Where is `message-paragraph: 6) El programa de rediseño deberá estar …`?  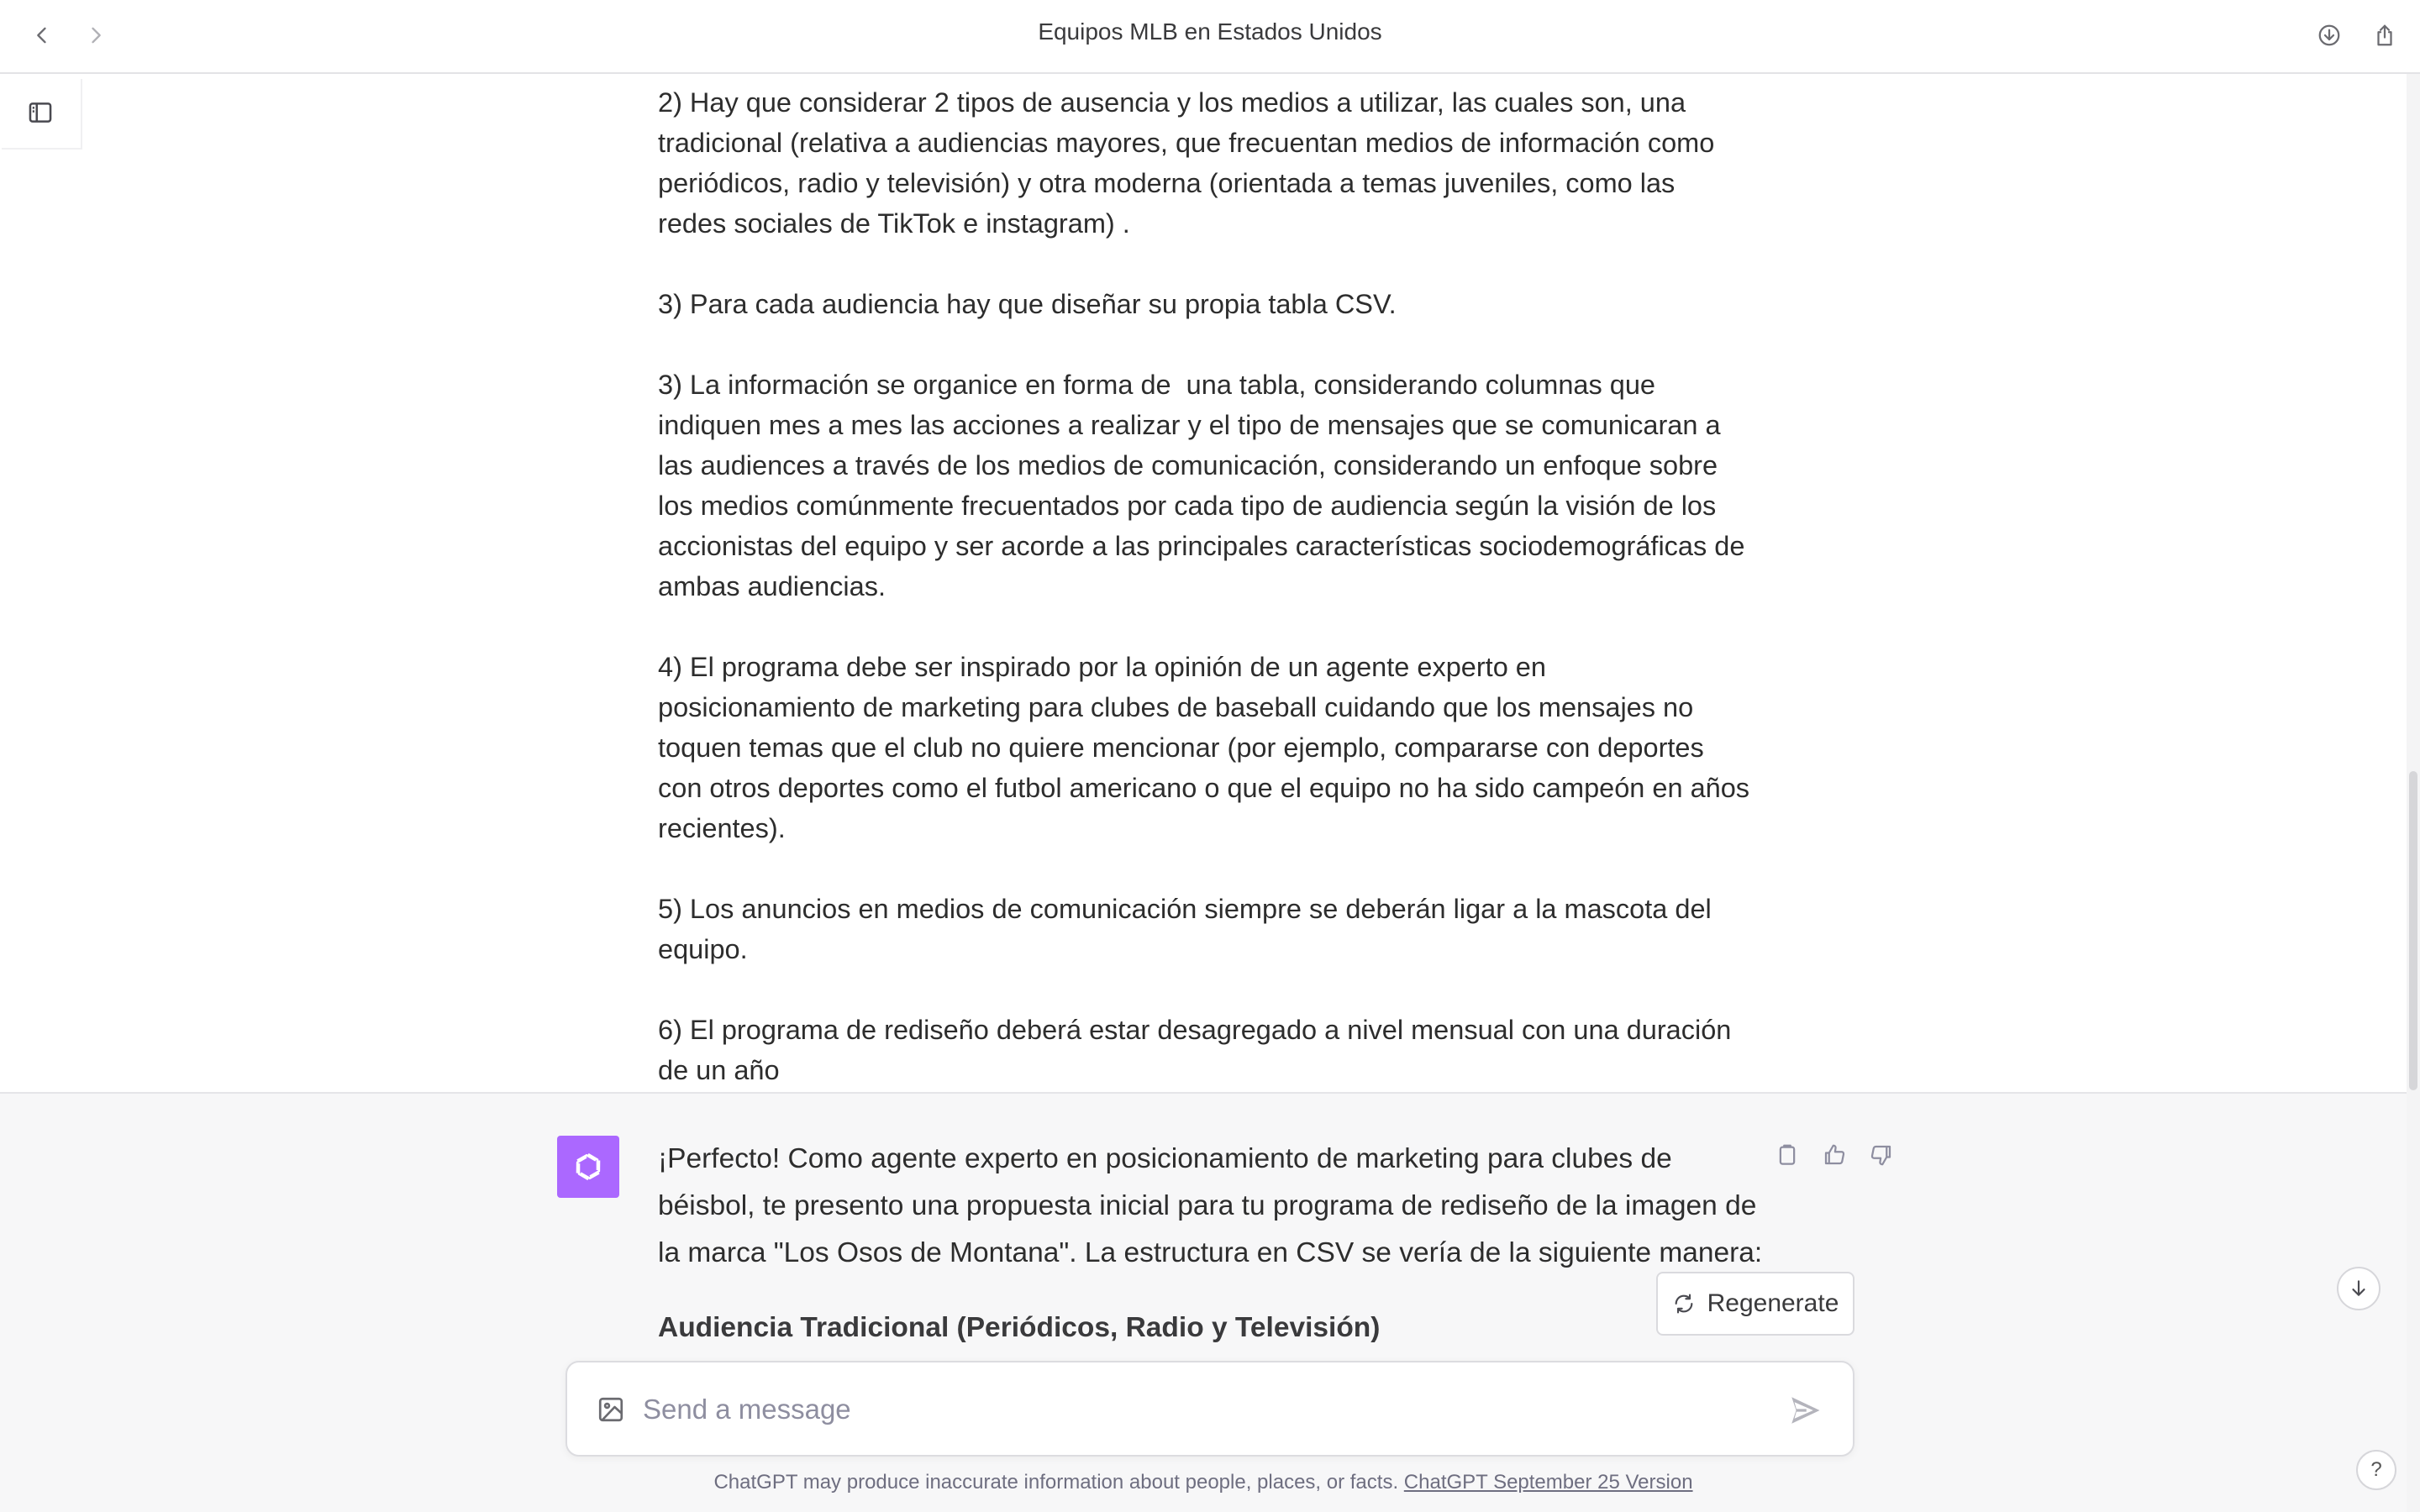
message-paragraph: 6) El programa de rediseño deberá estar … is located at coordinates (1198, 1050).